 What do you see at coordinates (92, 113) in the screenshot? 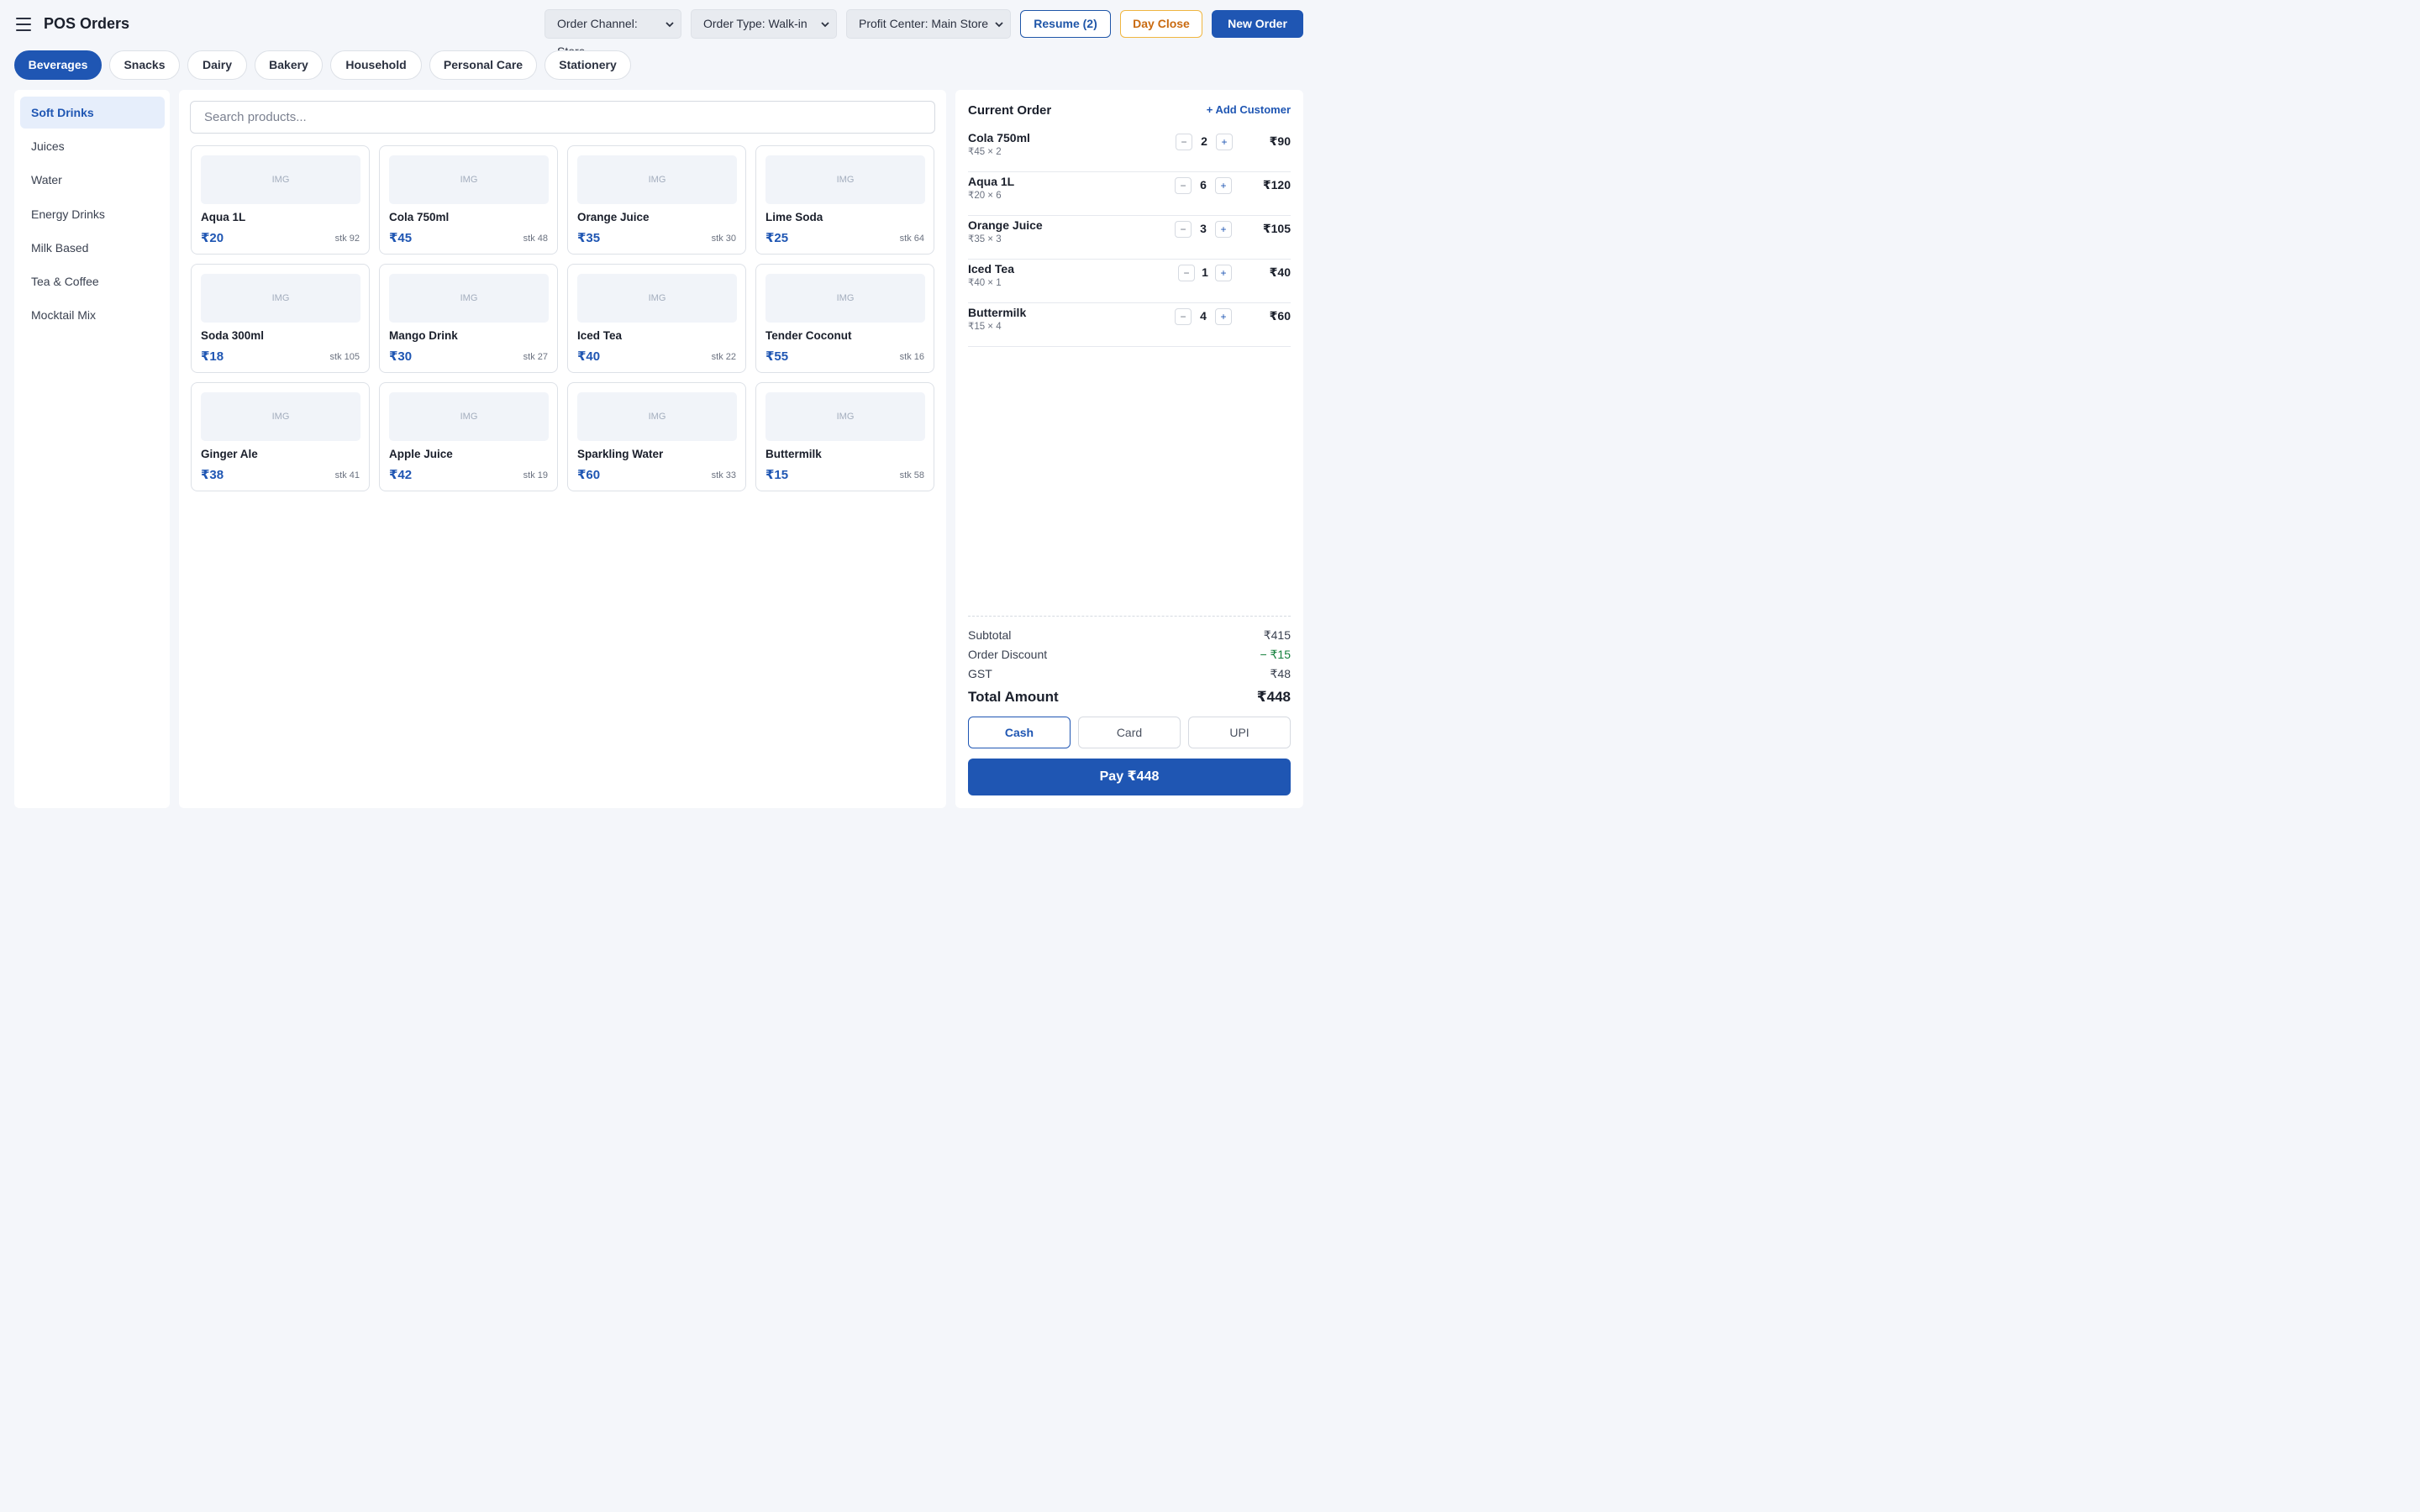
I see `sidebar-item-soft-drinks: Soft Drinks` at bounding box center [92, 113].